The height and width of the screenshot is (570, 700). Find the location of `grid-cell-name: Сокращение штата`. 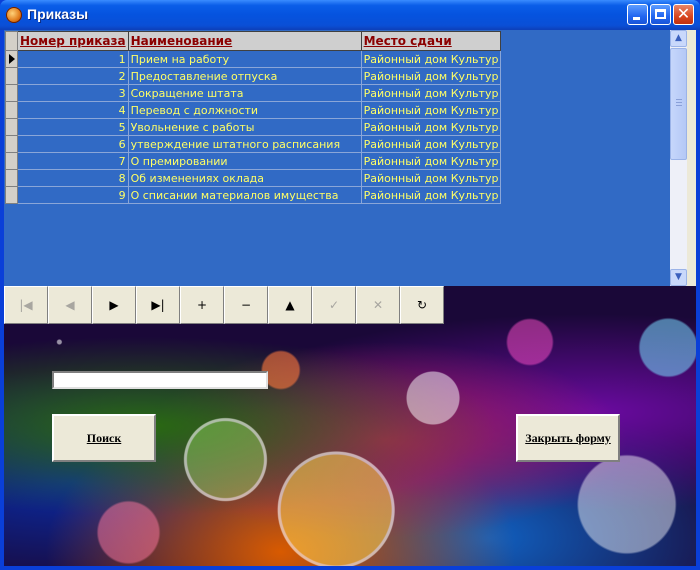

grid-cell-name: Сокращение штата is located at coordinates (244, 93).